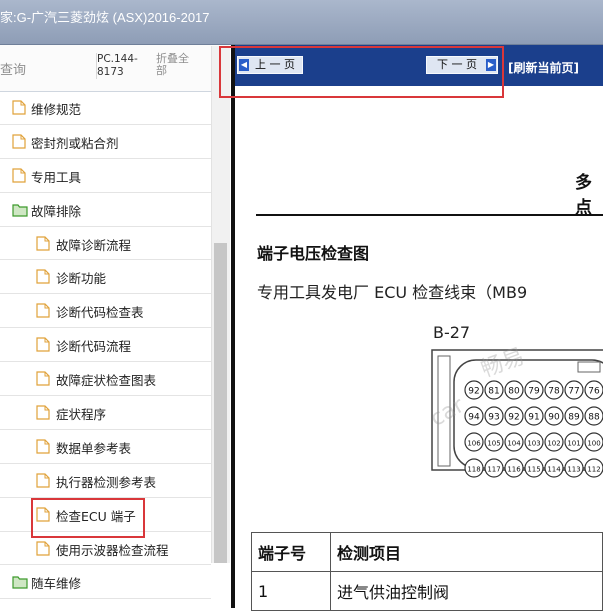 This screenshot has height=611, width=603. Describe the element at coordinates (291, 591) in the screenshot. I see `table-cell: 1` at that location.